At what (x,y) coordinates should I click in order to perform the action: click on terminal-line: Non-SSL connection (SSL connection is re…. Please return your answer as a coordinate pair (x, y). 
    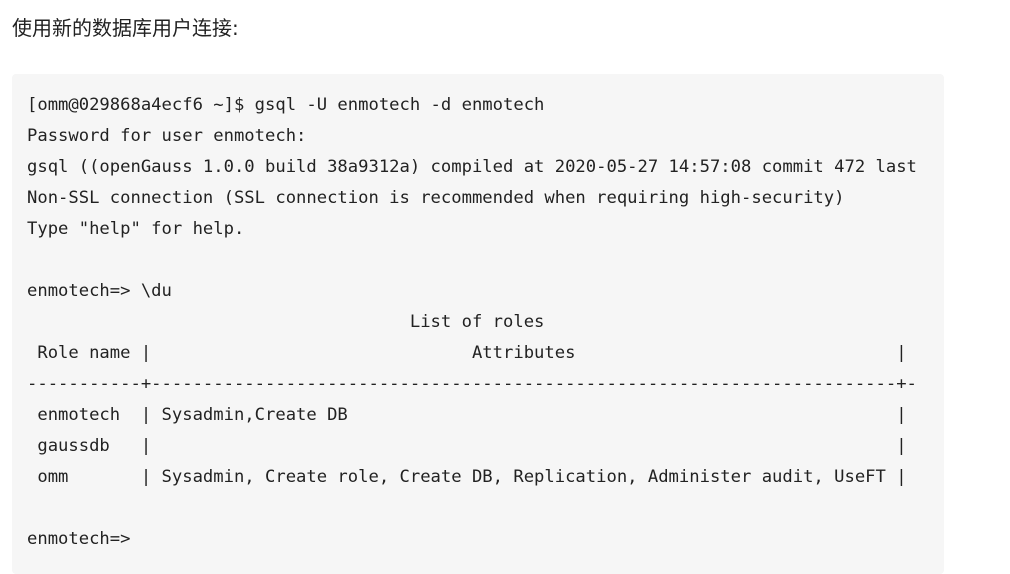
    Looking at the image, I should click on (436, 198).